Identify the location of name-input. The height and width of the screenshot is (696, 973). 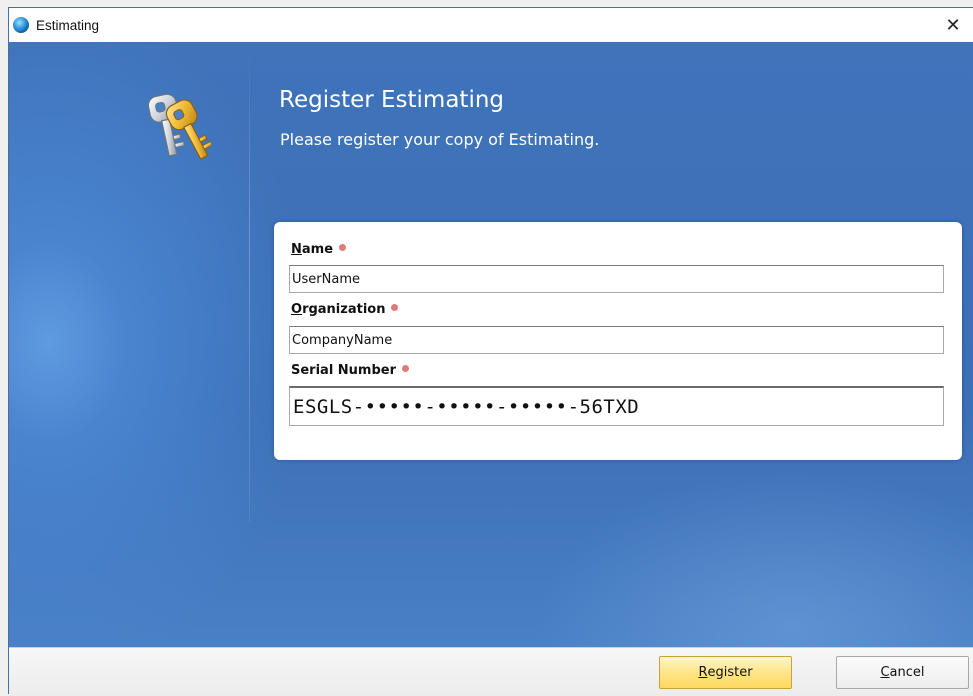
(616, 279).